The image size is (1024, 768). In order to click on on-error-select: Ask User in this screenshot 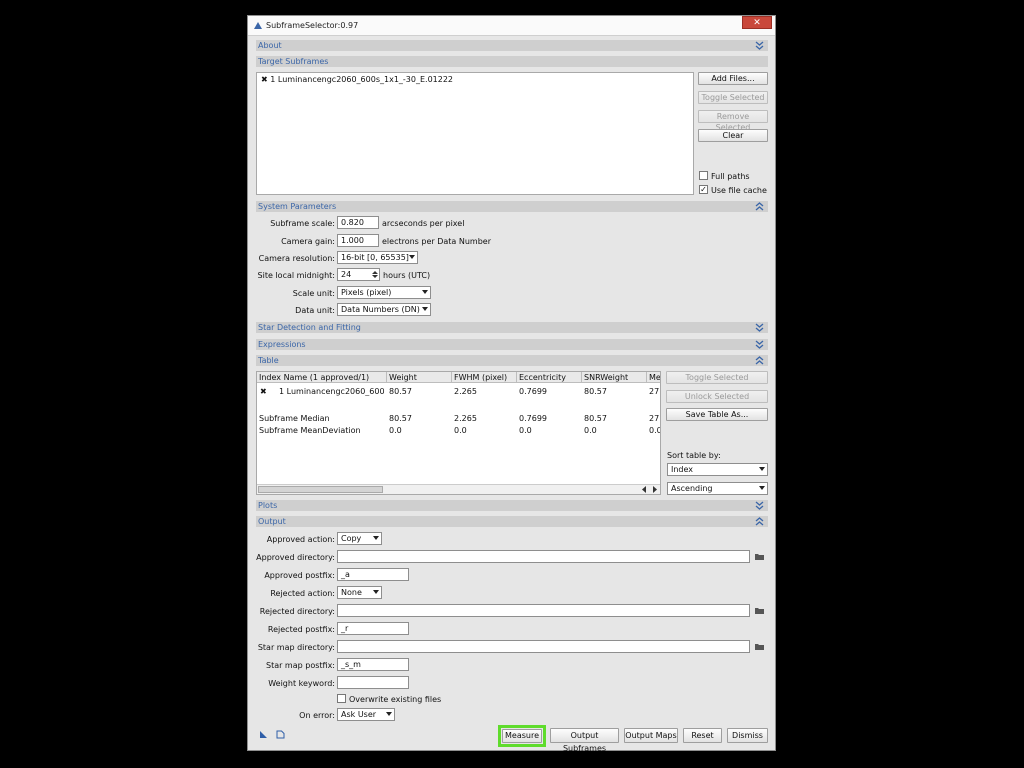, I will do `click(366, 714)`.